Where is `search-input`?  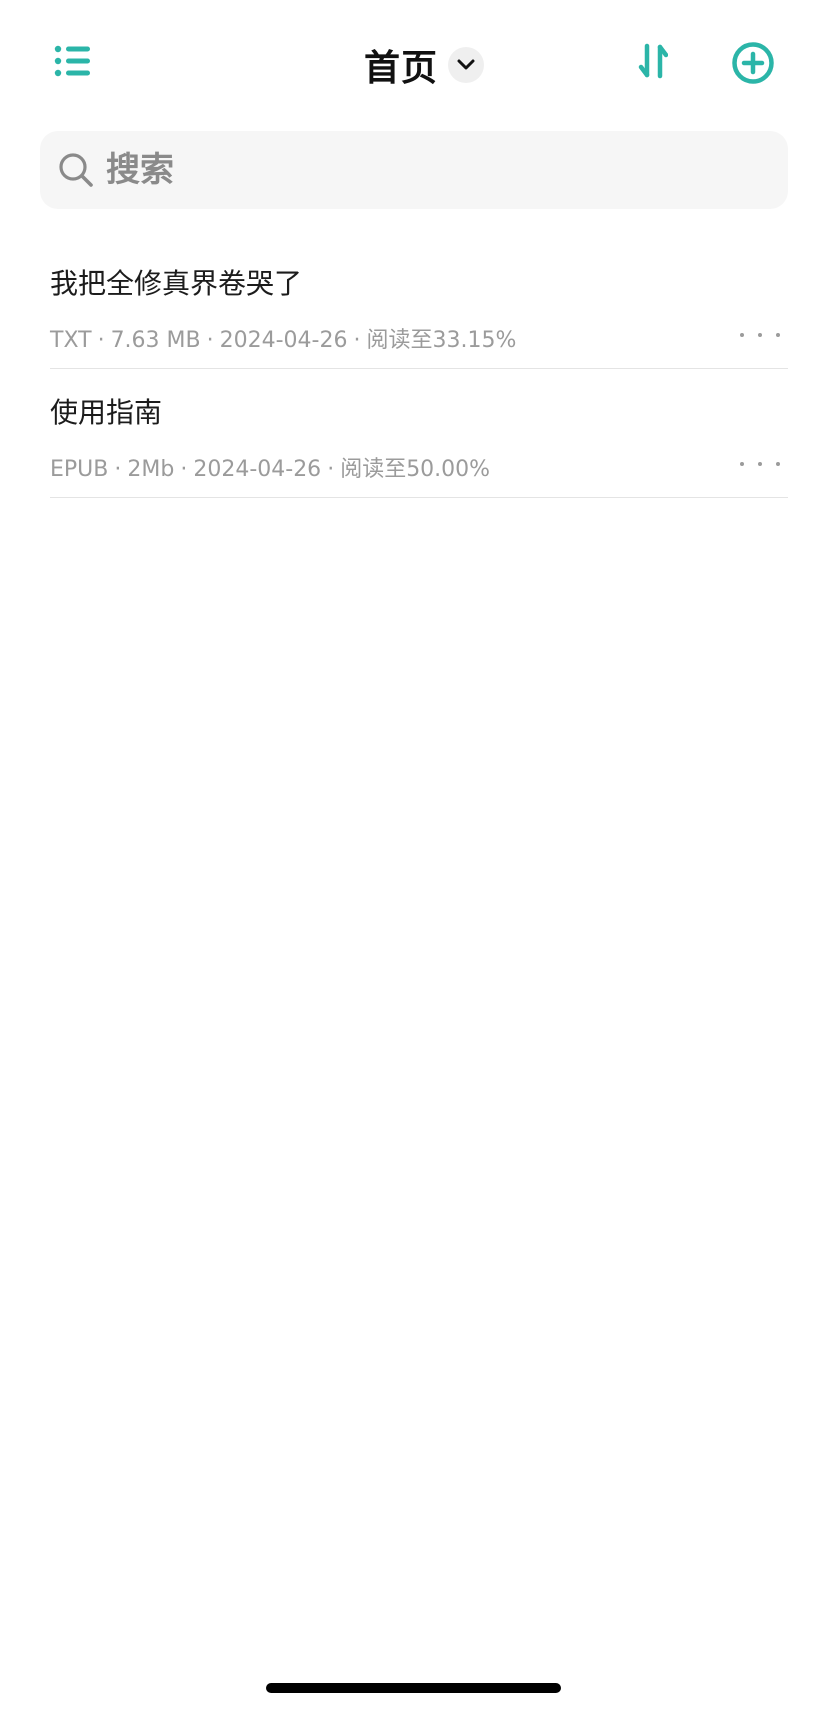 search-input is located at coordinates (426, 170).